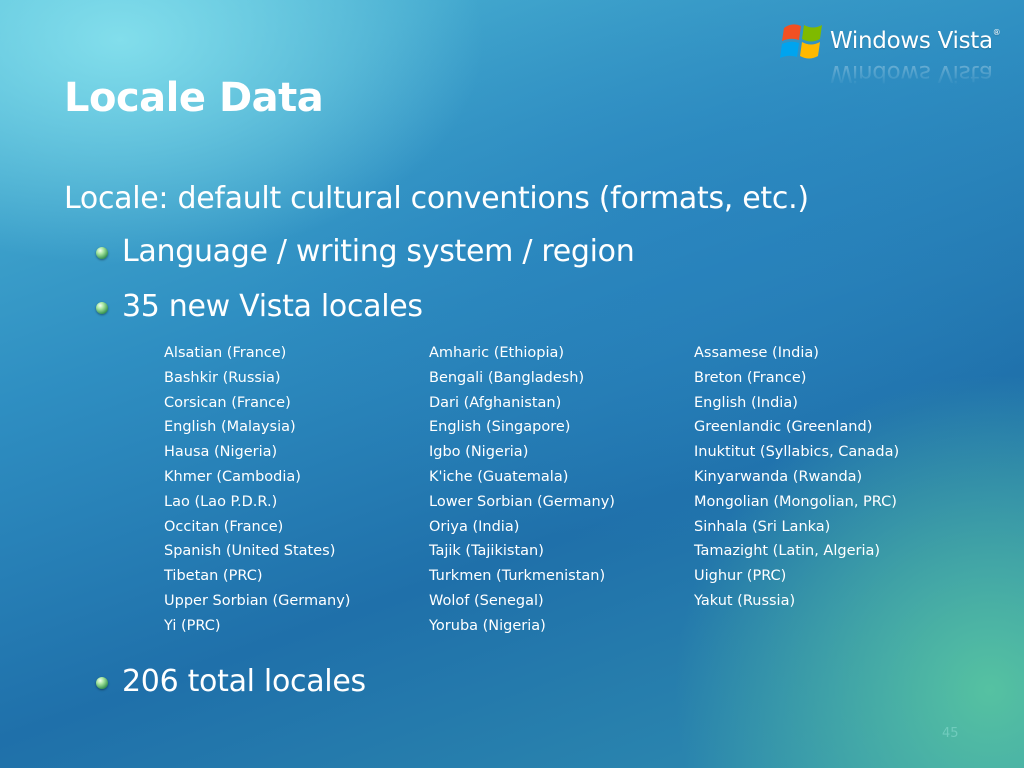 The image size is (1024, 768). What do you see at coordinates (740, 576) in the screenshot?
I see `locale-item: Uighur (PRC)` at bounding box center [740, 576].